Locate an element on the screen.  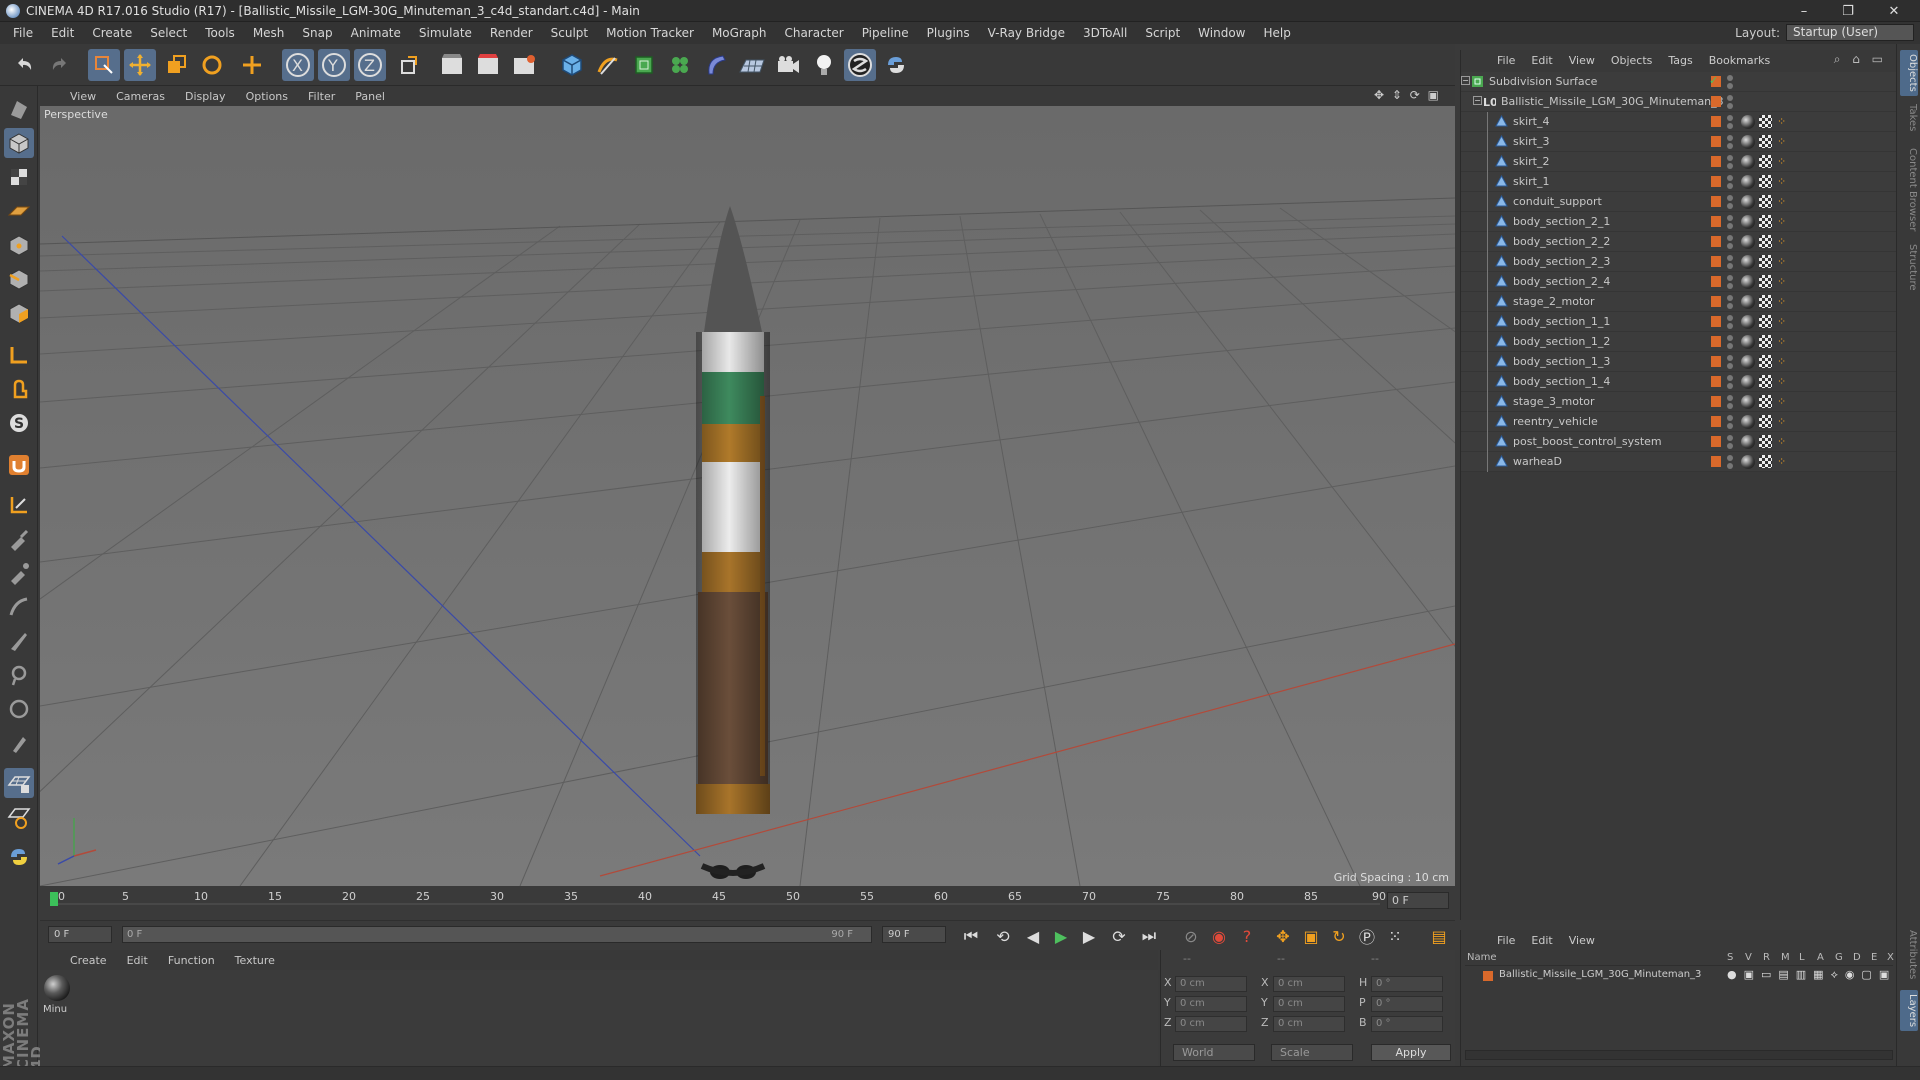
coordinate-system-icon is located at coordinates (408, 65).